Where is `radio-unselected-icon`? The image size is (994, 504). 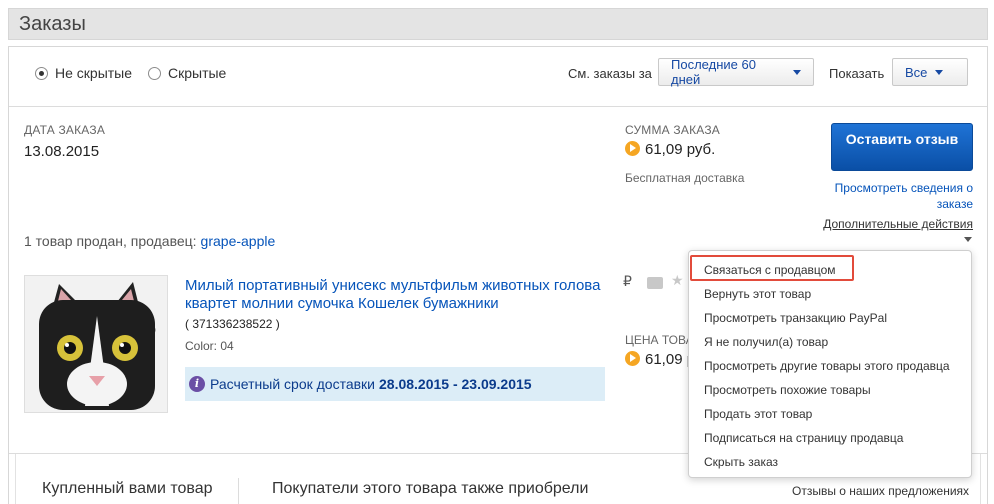 radio-unselected-icon is located at coordinates (154, 73).